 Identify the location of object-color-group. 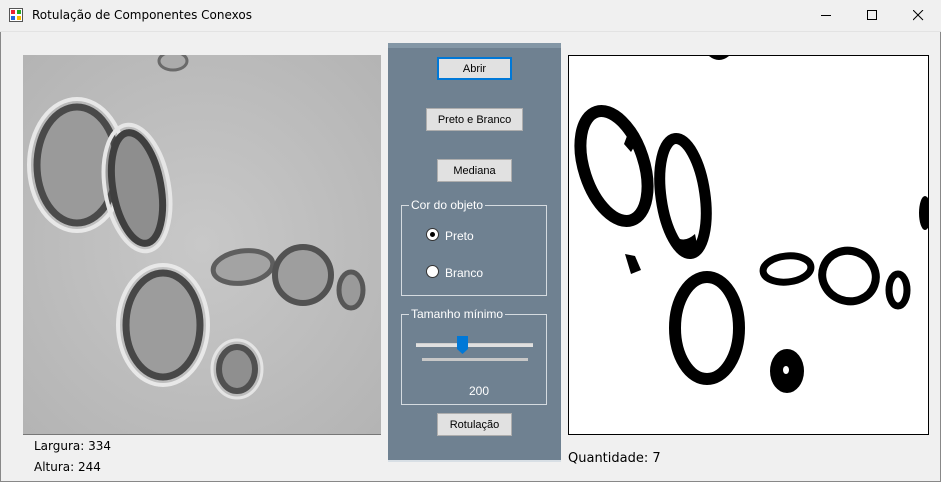
(474, 250).